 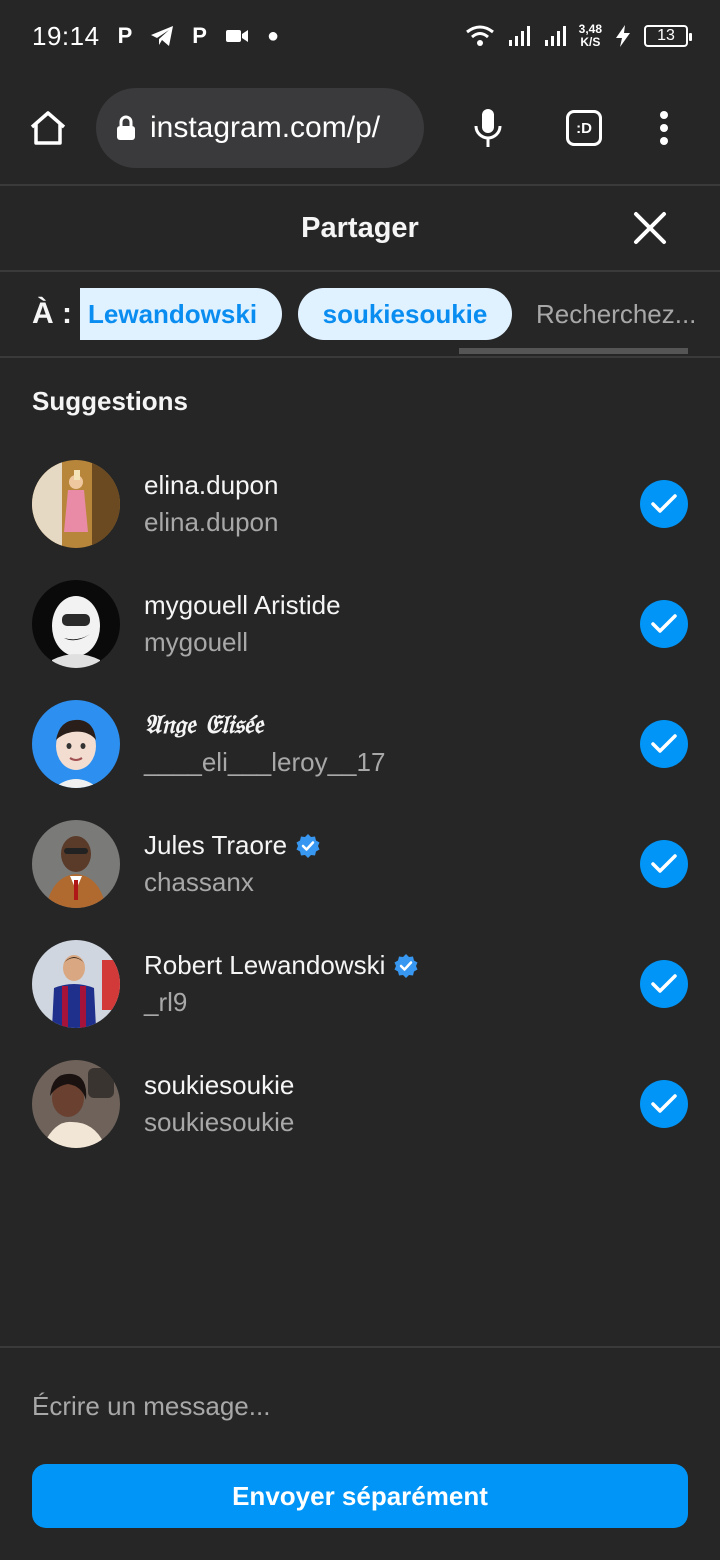 I want to click on home-icon, so click(x=48, y=128).